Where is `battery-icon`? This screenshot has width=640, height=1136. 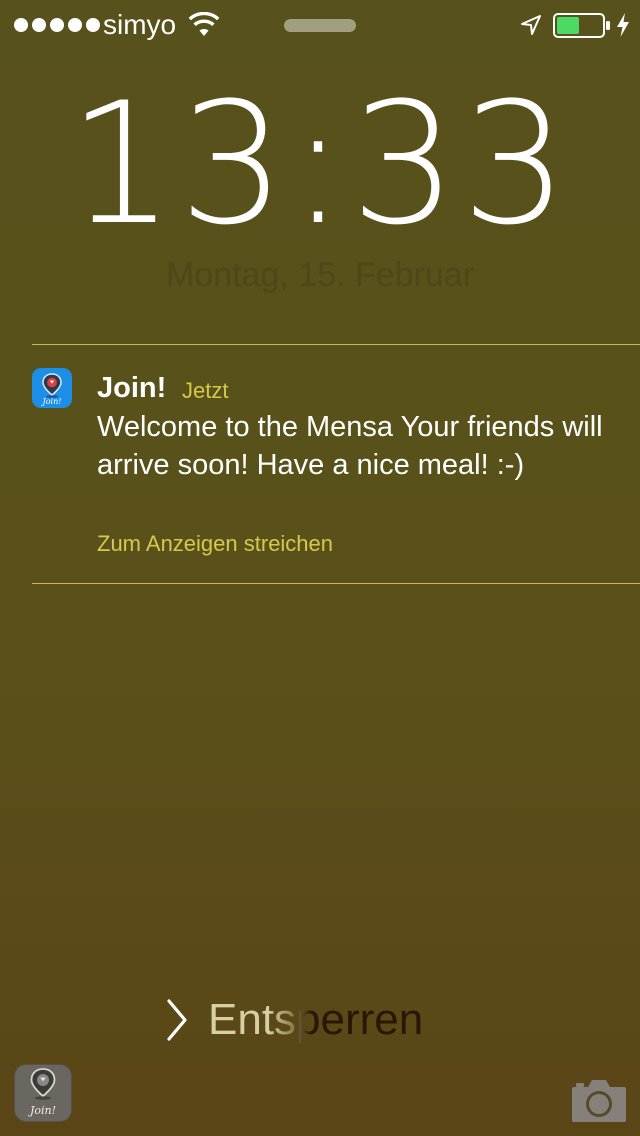 battery-icon is located at coordinates (581, 25).